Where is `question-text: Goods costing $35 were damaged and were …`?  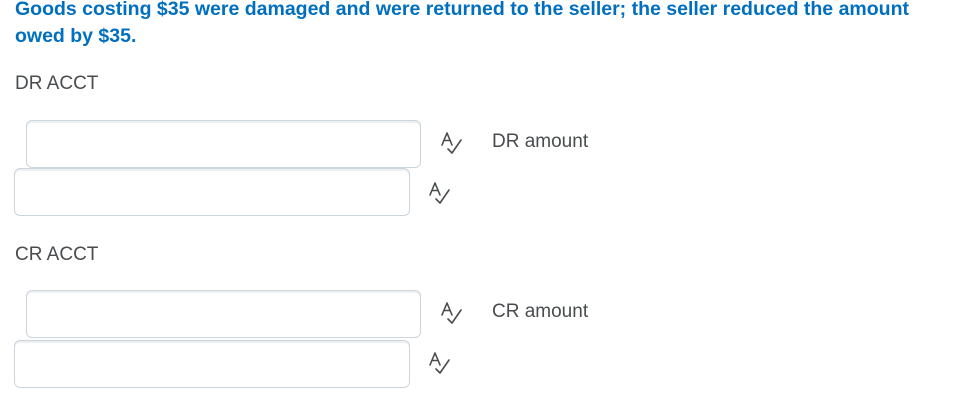 question-text: Goods costing $35 were damaged and were … is located at coordinates (462, 23).